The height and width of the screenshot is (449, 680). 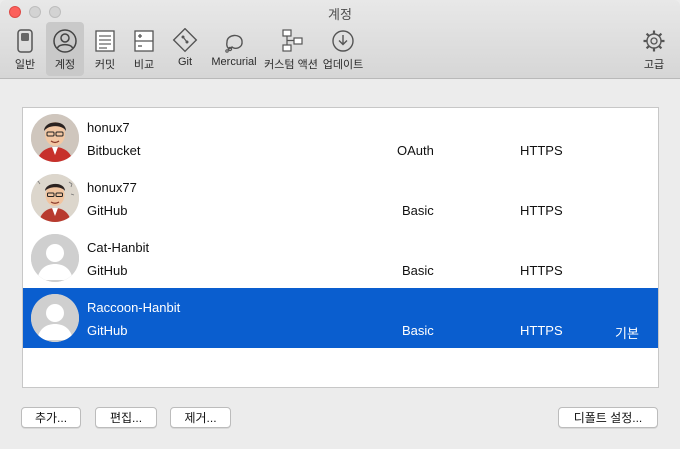 I want to click on toolbar-accounts-label: 계정, so click(x=65, y=65).